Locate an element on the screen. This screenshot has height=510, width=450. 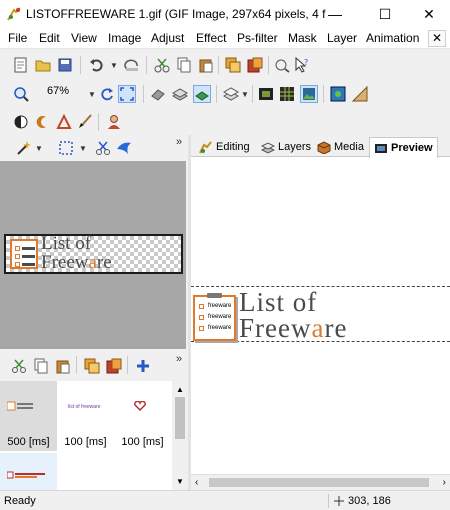
frame-duplicate-icon is located at coordinates (92, 366).